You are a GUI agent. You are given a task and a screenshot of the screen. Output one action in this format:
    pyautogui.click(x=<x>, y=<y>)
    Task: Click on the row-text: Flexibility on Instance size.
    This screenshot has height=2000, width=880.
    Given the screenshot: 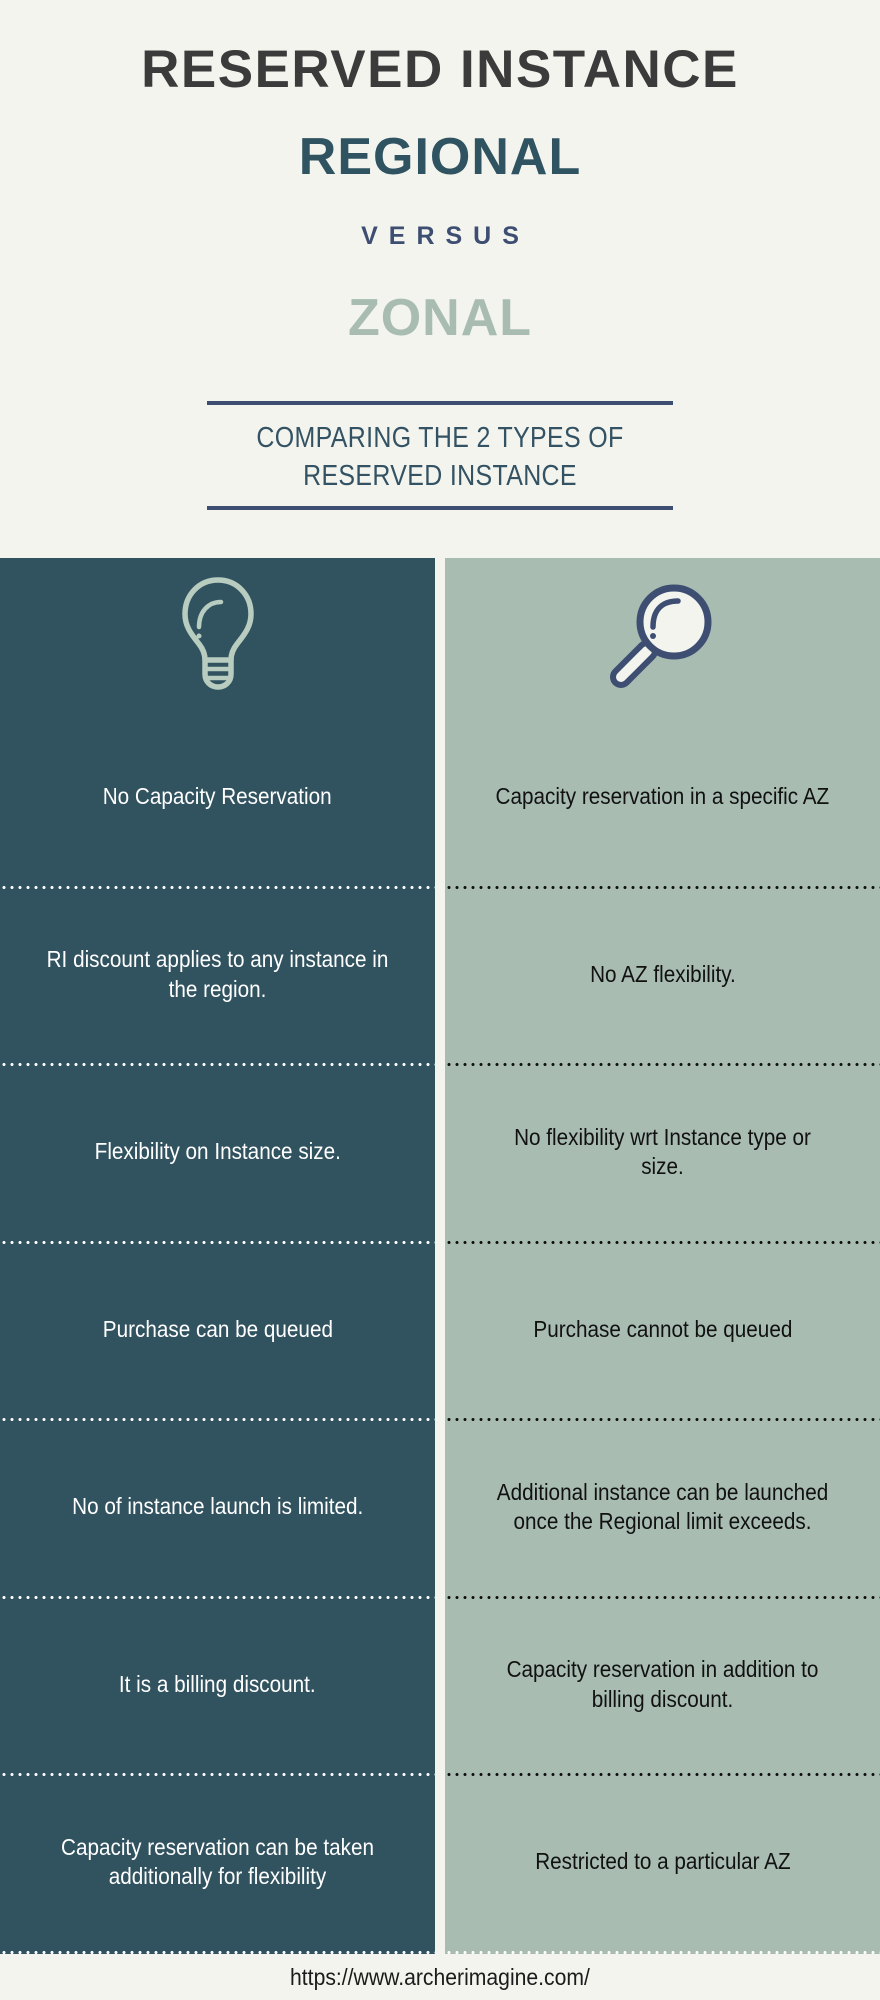 What is the action you would take?
    pyautogui.click(x=217, y=1151)
    